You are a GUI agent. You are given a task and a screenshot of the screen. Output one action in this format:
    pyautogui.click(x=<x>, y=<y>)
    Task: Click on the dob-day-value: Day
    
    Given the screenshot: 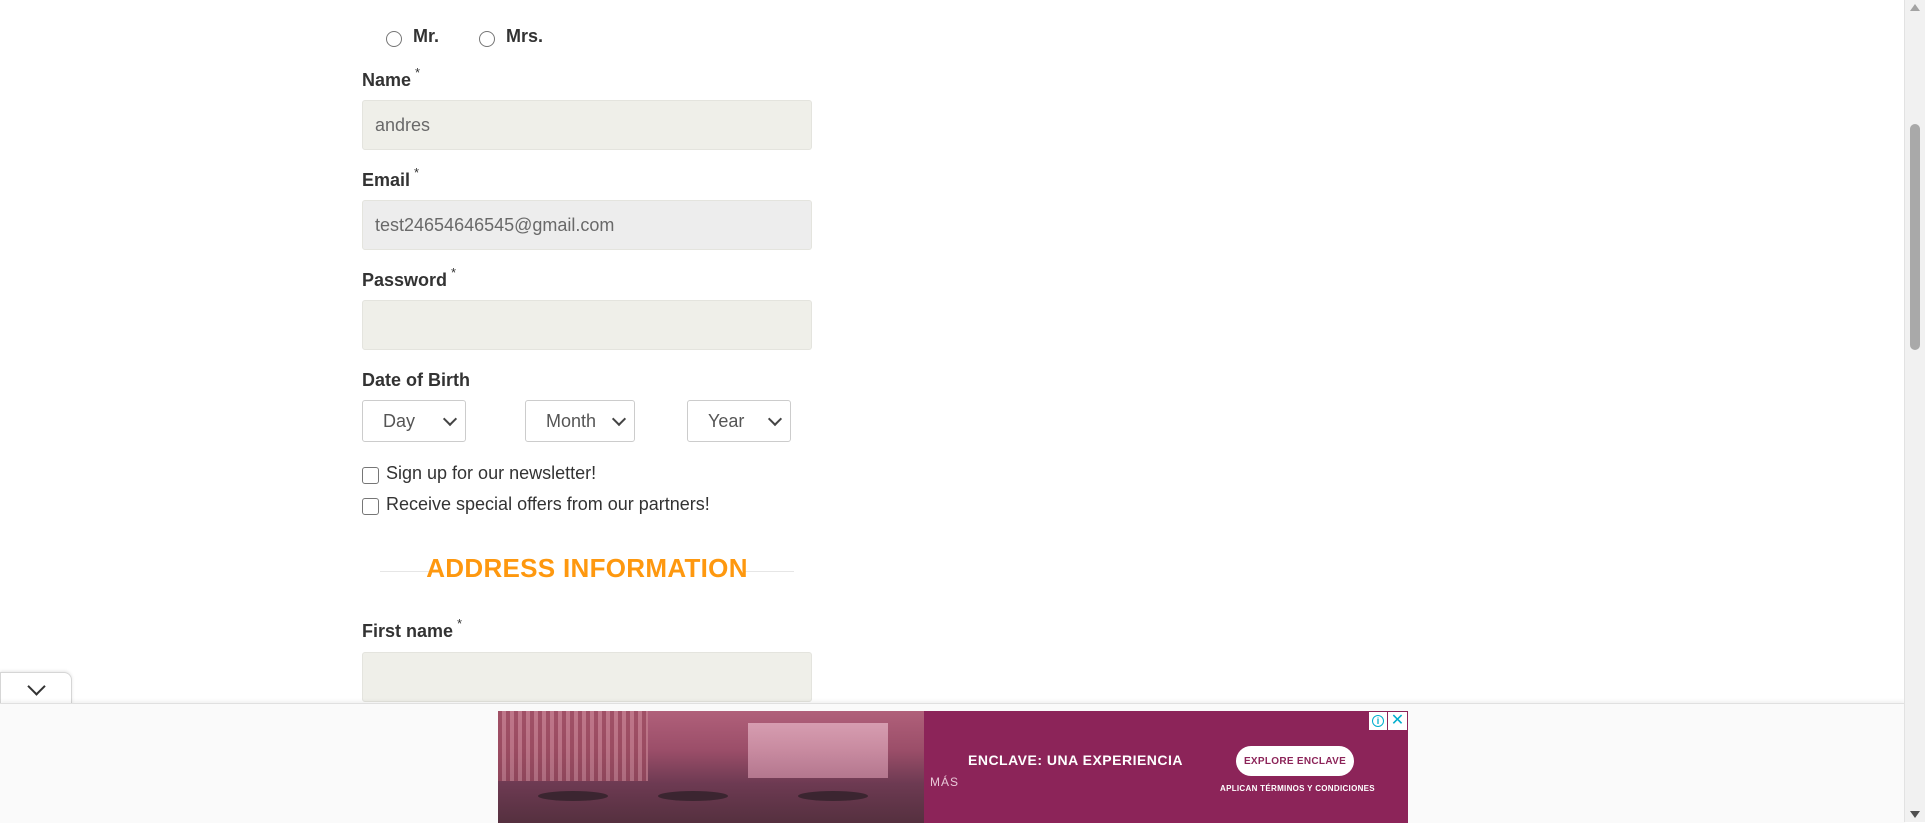 What is the action you would take?
    pyautogui.click(x=399, y=420)
    